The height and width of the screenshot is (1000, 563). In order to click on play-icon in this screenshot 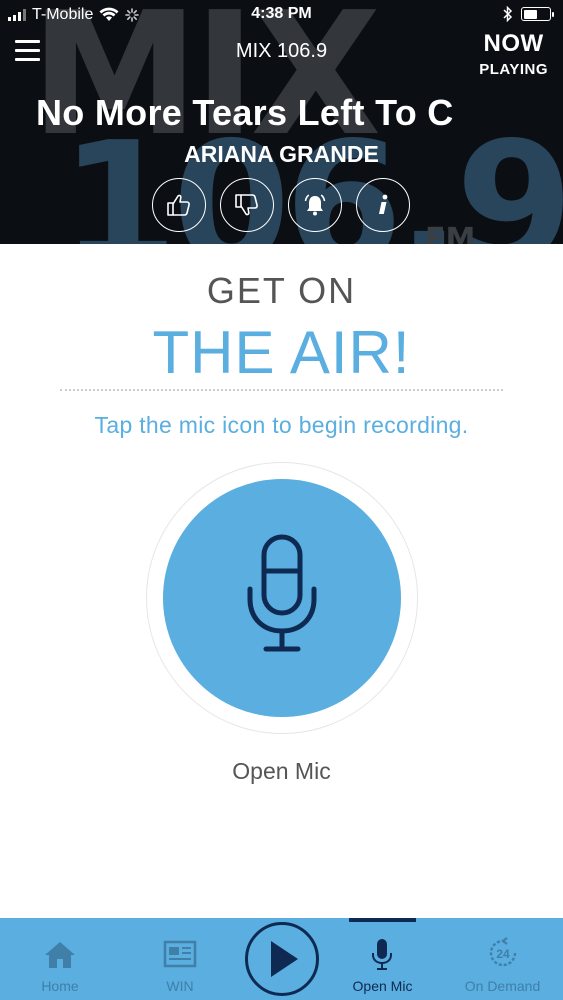, I will do `click(284, 959)`.